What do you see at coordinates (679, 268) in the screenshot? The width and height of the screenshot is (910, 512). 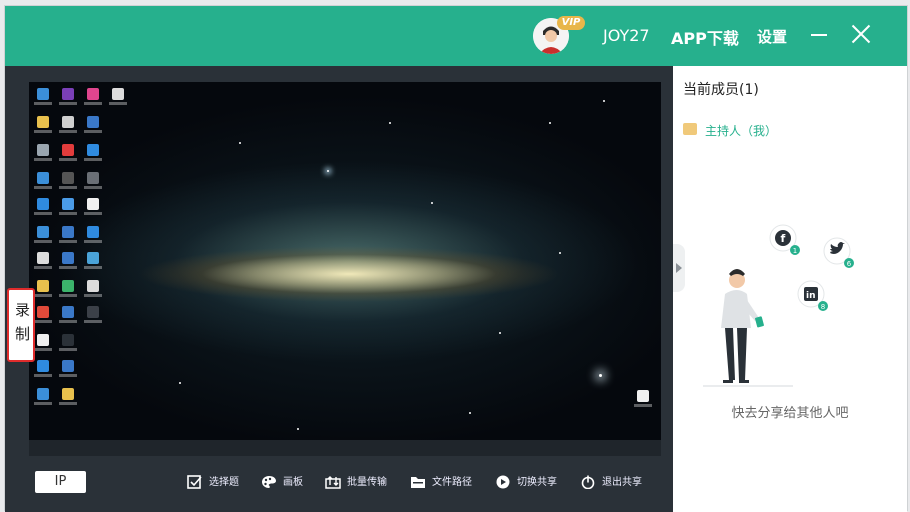 I see `collapse-panel-handle` at bounding box center [679, 268].